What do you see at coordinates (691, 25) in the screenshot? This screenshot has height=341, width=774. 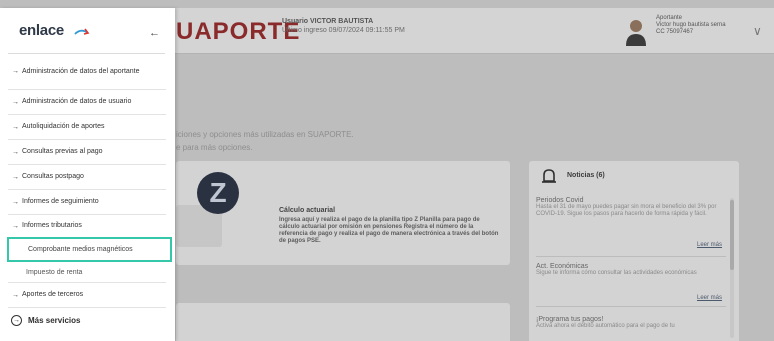 I see `profile-name: Victor hugo bautista serna` at bounding box center [691, 25].